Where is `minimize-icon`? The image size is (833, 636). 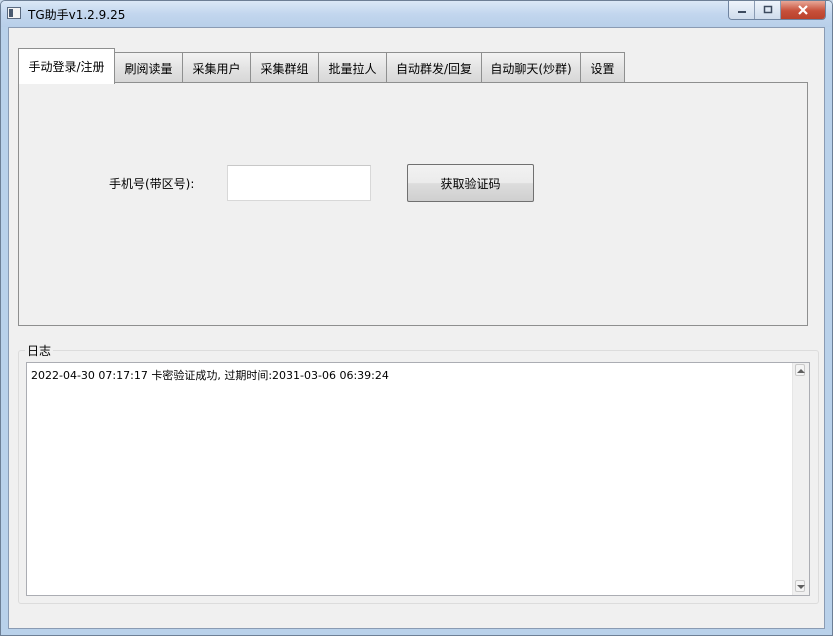 minimize-icon is located at coordinates (741, 12).